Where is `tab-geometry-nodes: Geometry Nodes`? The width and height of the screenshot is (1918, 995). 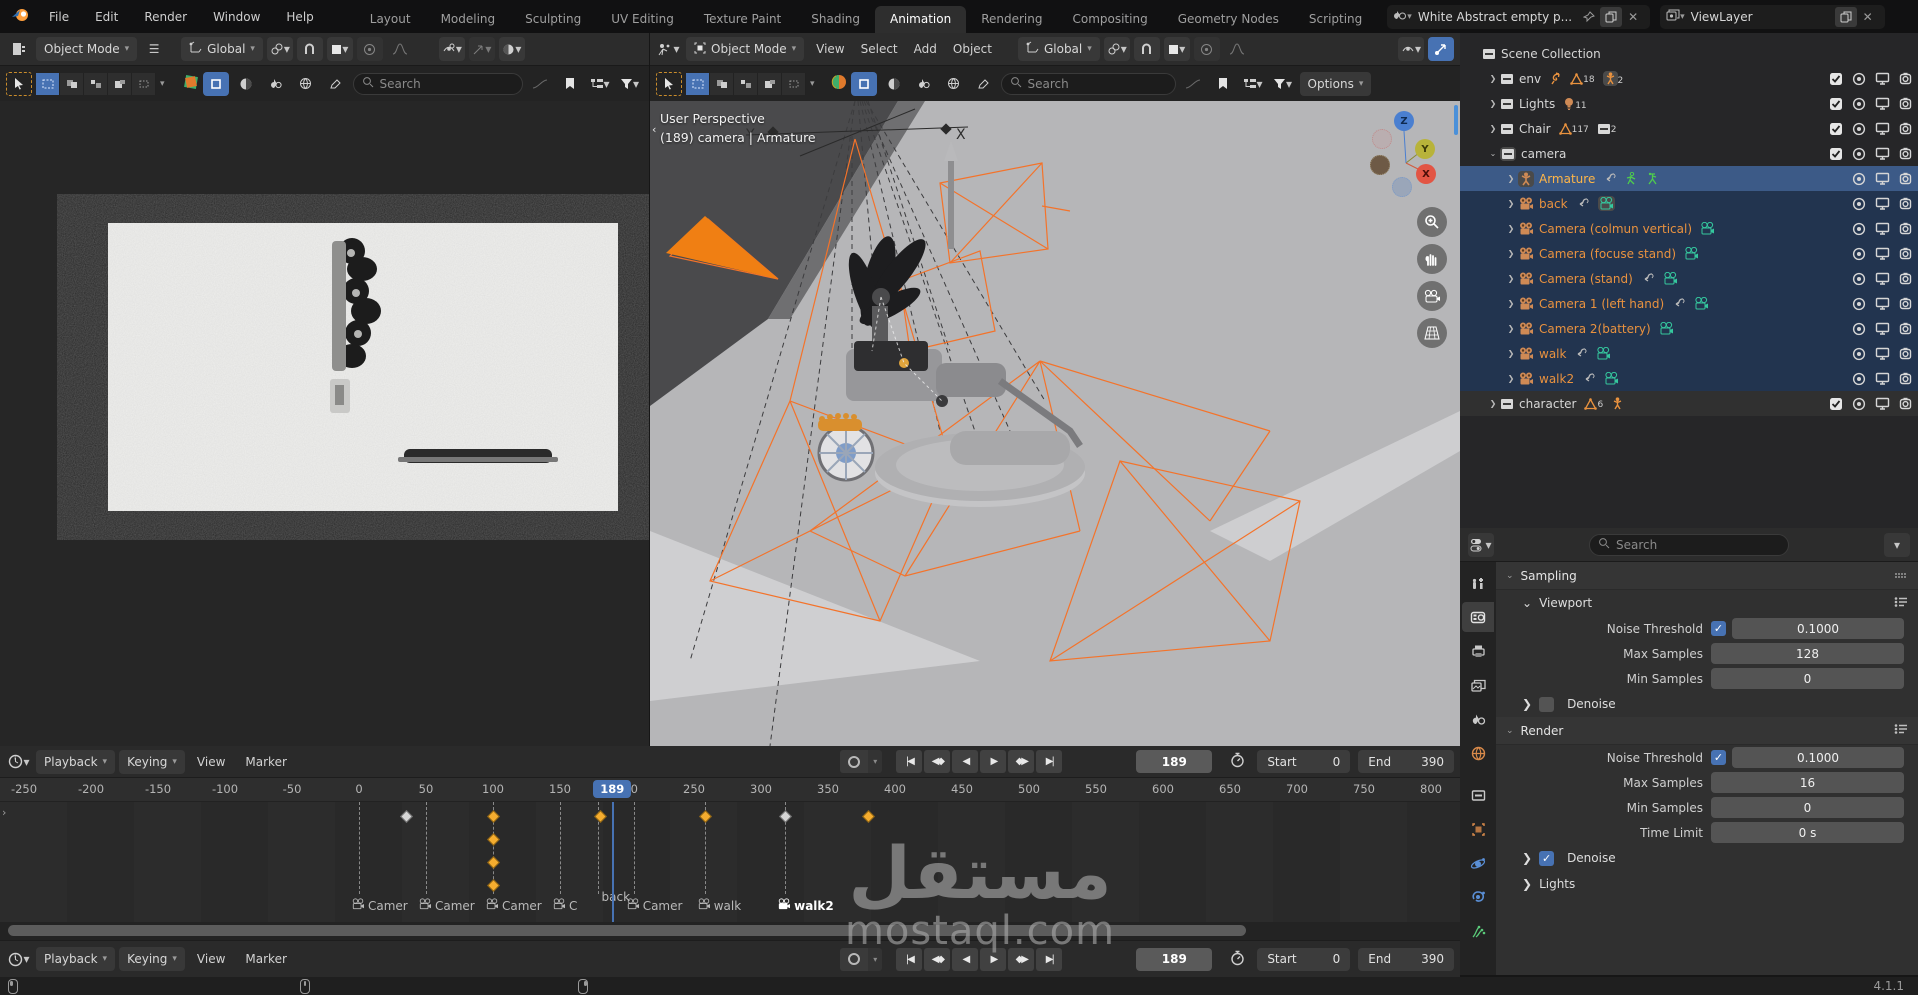
tab-geometry-nodes: Geometry Nodes is located at coordinates (1228, 19).